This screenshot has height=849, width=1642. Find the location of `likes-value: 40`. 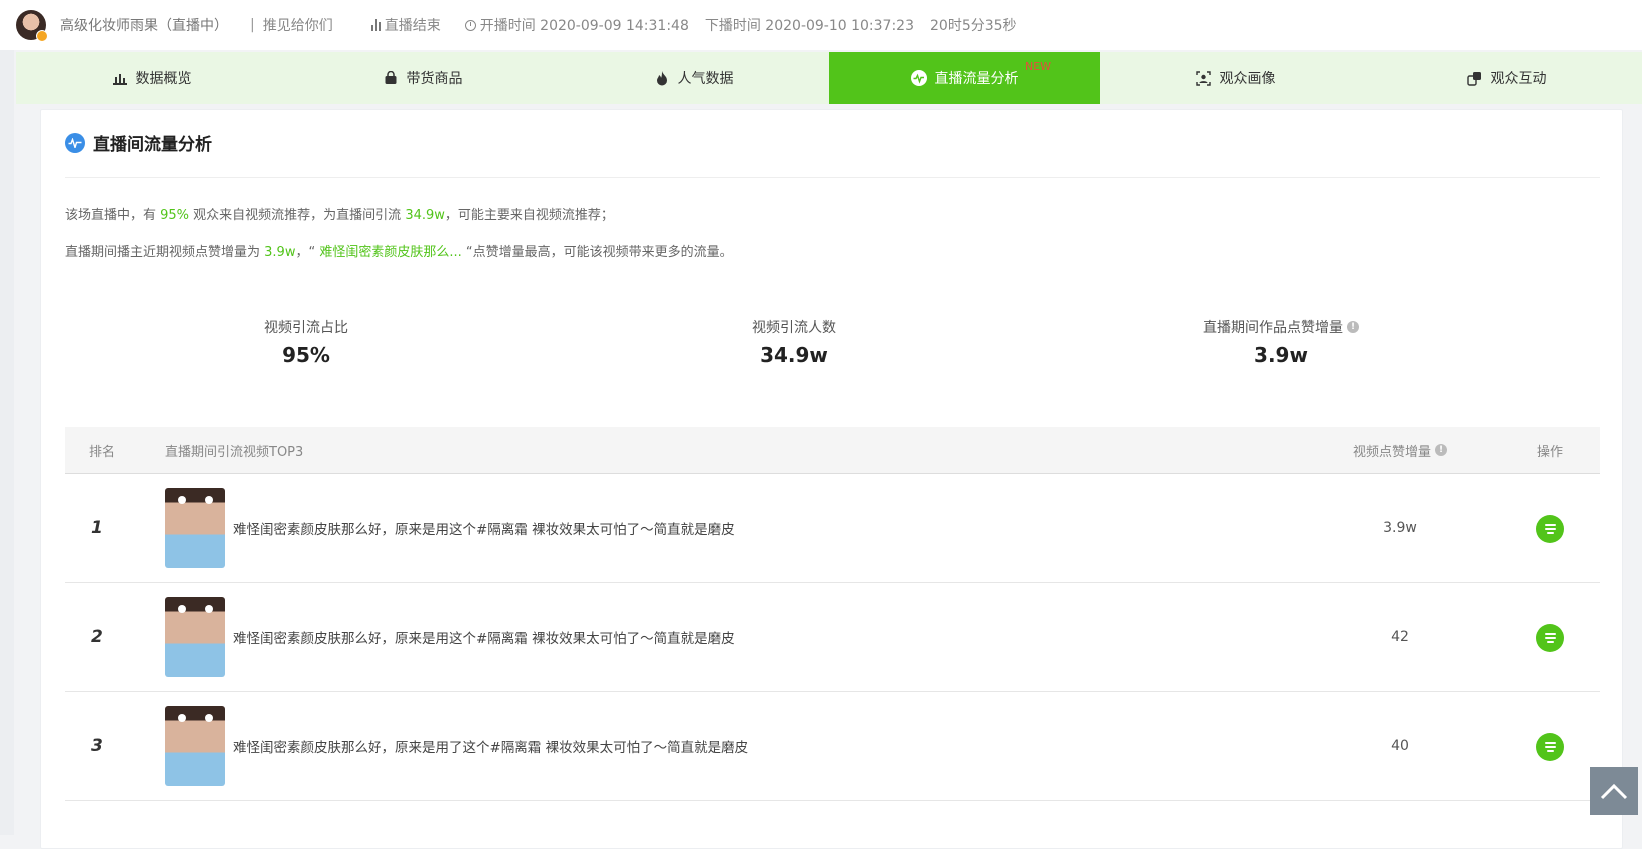

likes-value: 40 is located at coordinates (1400, 746).